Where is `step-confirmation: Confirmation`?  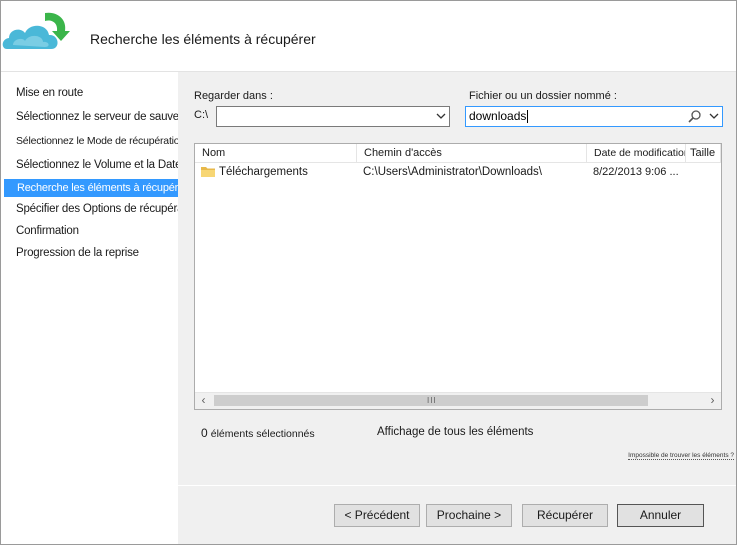 step-confirmation: Confirmation is located at coordinates (47, 231).